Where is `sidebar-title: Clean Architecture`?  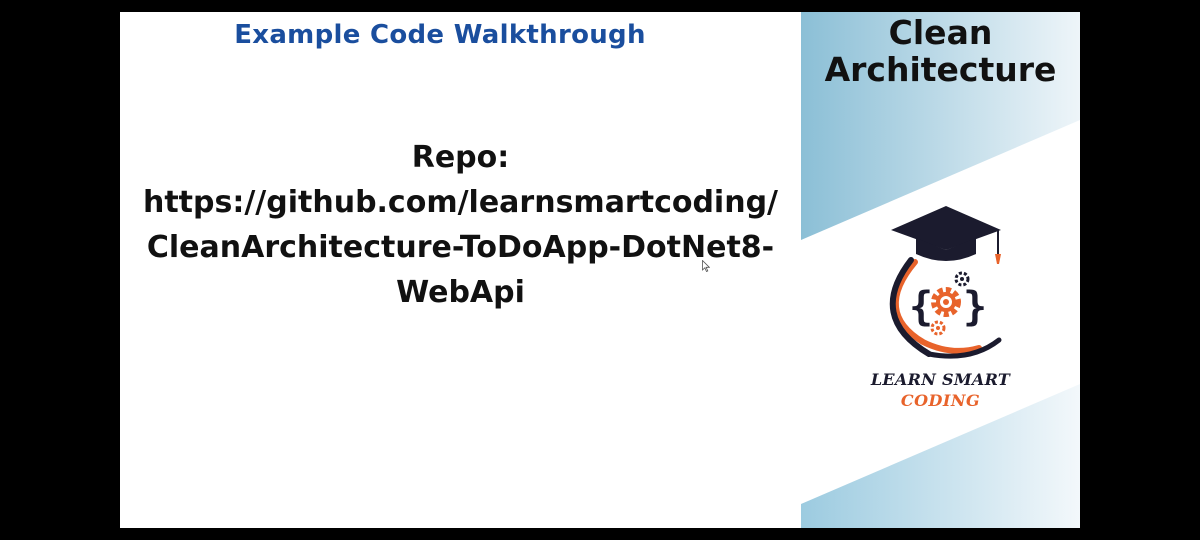
sidebar-title: Clean Architecture is located at coordinates (940, 51).